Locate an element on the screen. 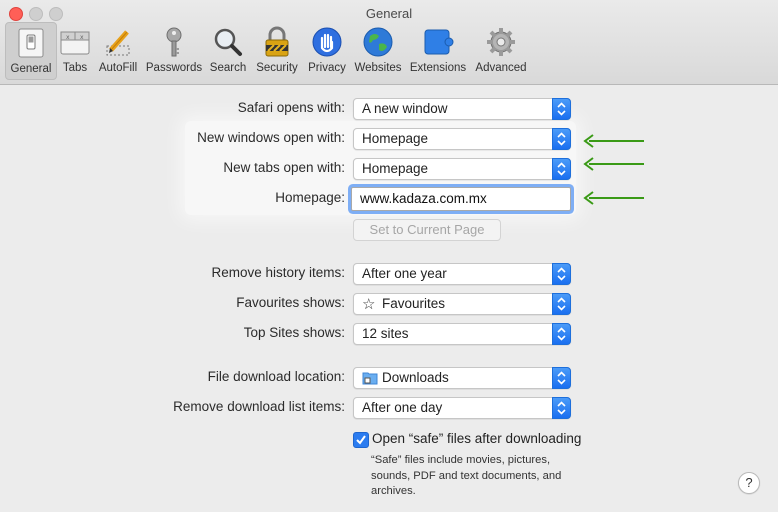  key-icon is located at coordinates (174, 42).